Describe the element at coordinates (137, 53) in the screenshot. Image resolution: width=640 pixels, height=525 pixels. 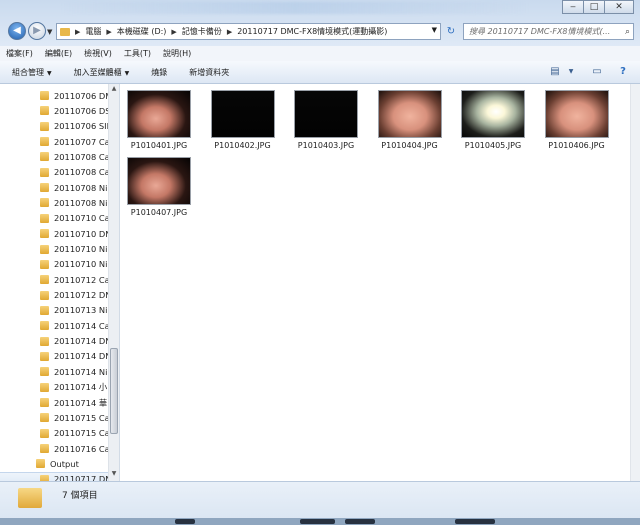
I see `menu-tools: 工具(T)` at that location.